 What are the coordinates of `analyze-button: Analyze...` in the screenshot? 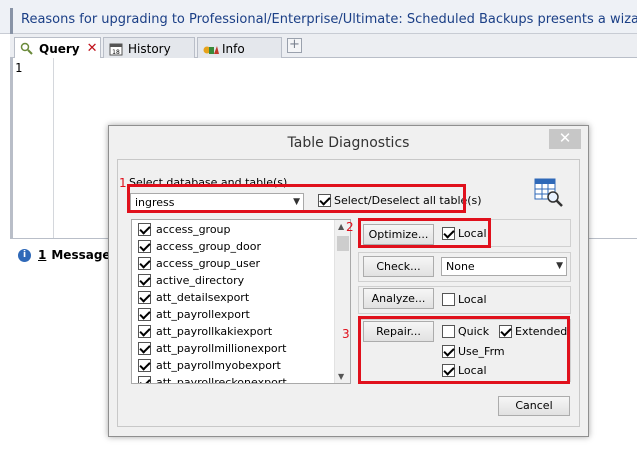 It's located at (398, 298).